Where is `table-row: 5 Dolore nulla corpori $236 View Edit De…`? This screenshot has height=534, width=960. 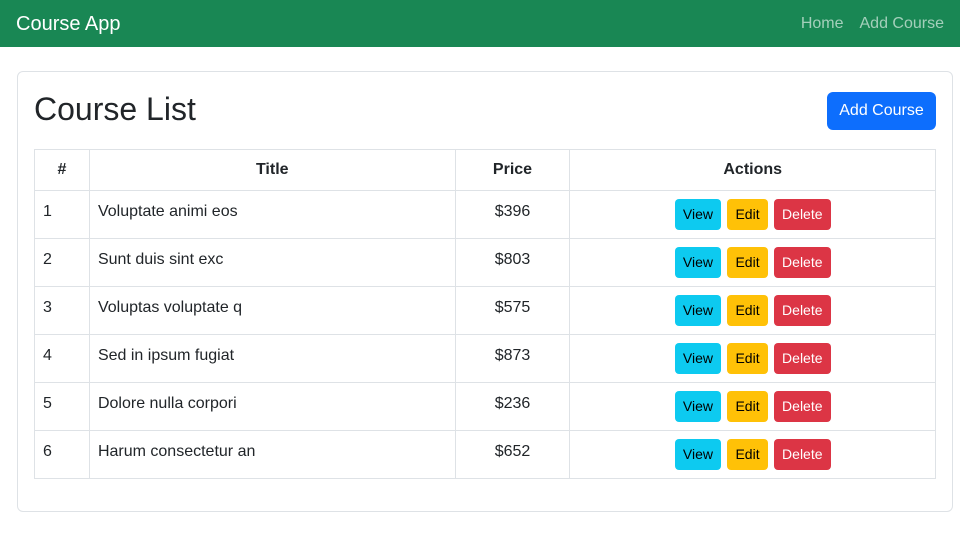
table-row: 5 Dolore nulla corpori $236 View Edit De… is located at coordinates (485, 406).